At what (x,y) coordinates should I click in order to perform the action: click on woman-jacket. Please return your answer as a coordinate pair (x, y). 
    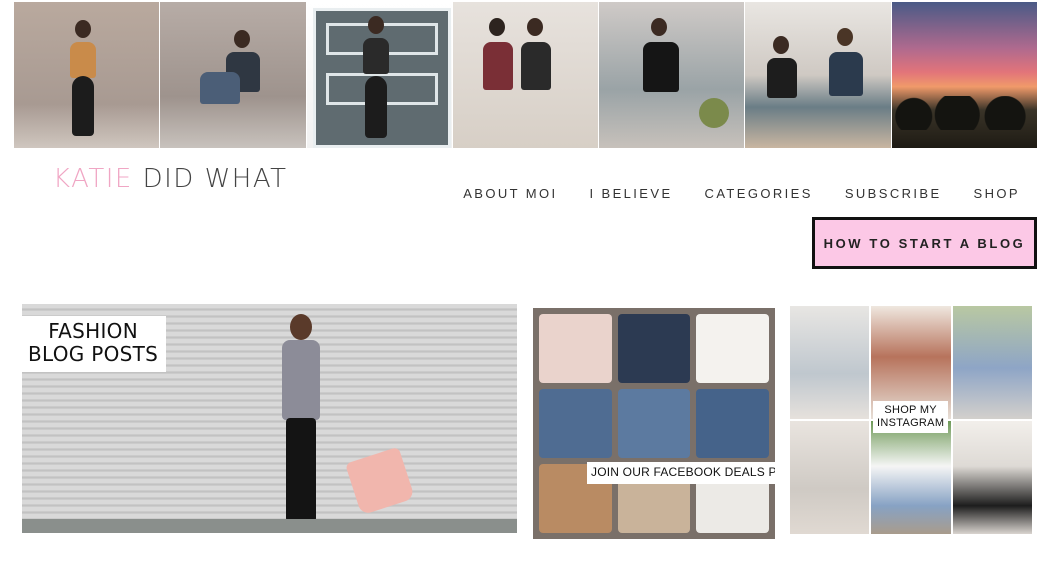
    Looking at the image, I should click on (301, 380).